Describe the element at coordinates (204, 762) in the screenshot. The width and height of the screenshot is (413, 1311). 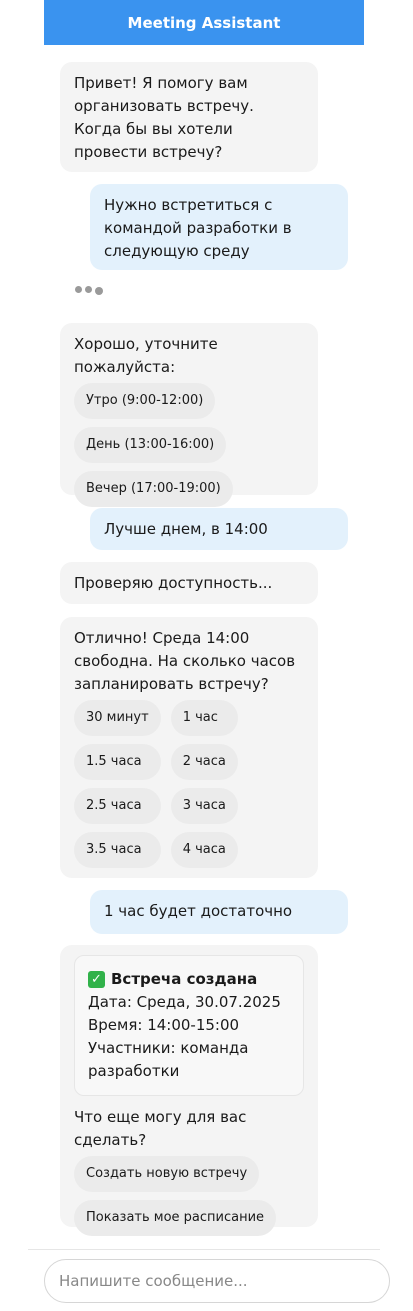
I see `duration-2h-button: 2 часа` at that location.